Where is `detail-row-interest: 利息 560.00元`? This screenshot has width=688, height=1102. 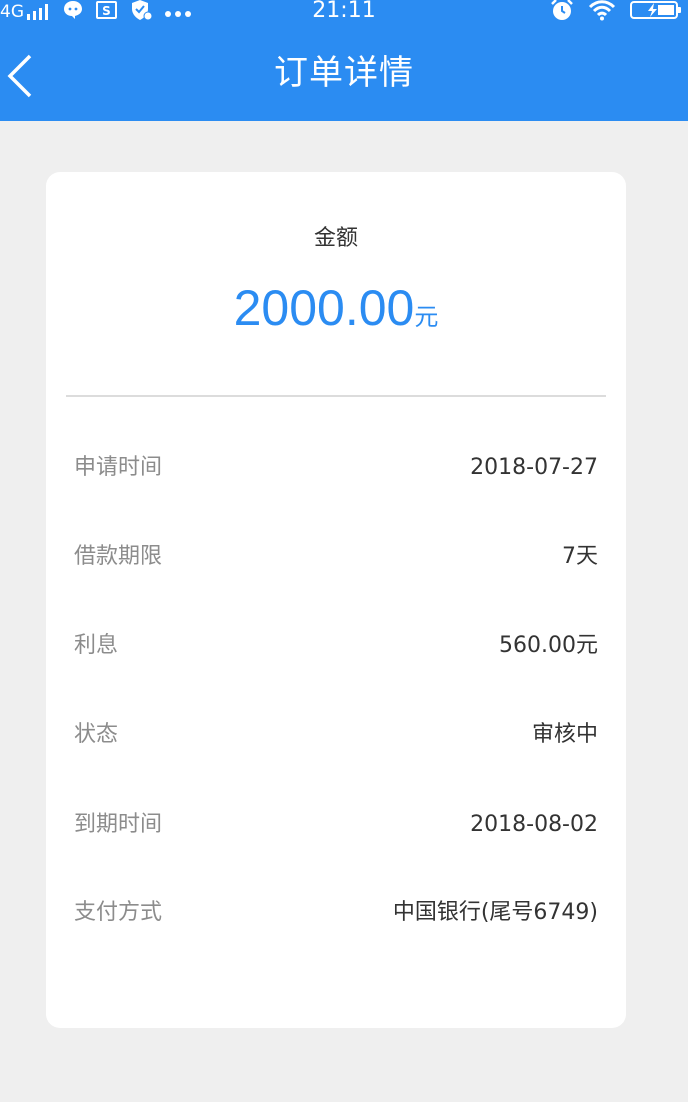 detail-row-interest: 利息 560.00元 is located at coordinates (336, 646).